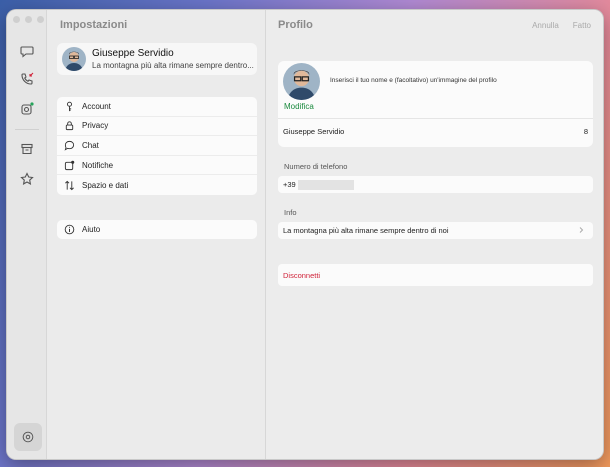 The width and height of the screenshot is (610, 467). I want to click on menu-item-privacy: Privacy, so click(157, 127).